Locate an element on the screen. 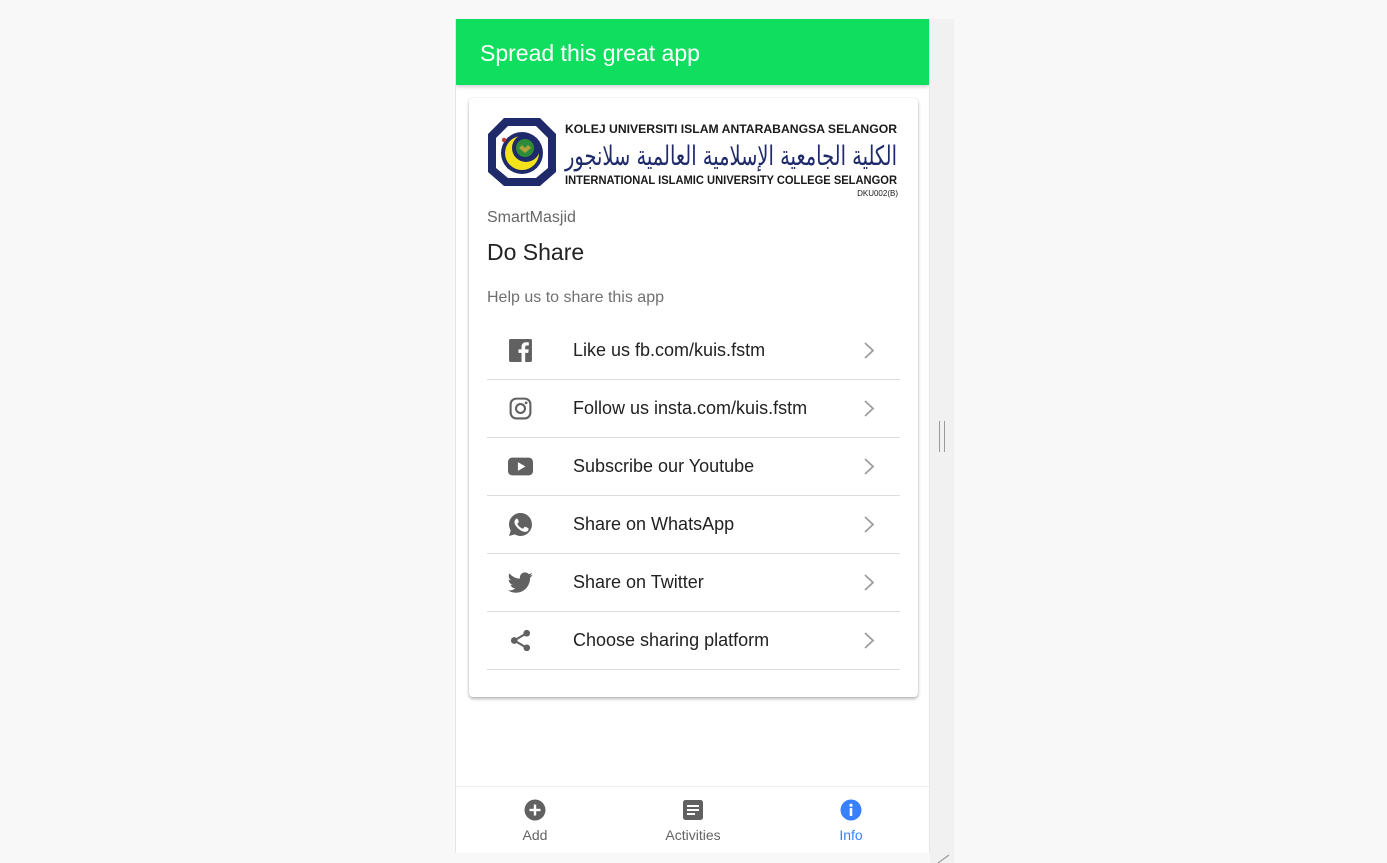  document-icon is located at coordinates (693, 810).